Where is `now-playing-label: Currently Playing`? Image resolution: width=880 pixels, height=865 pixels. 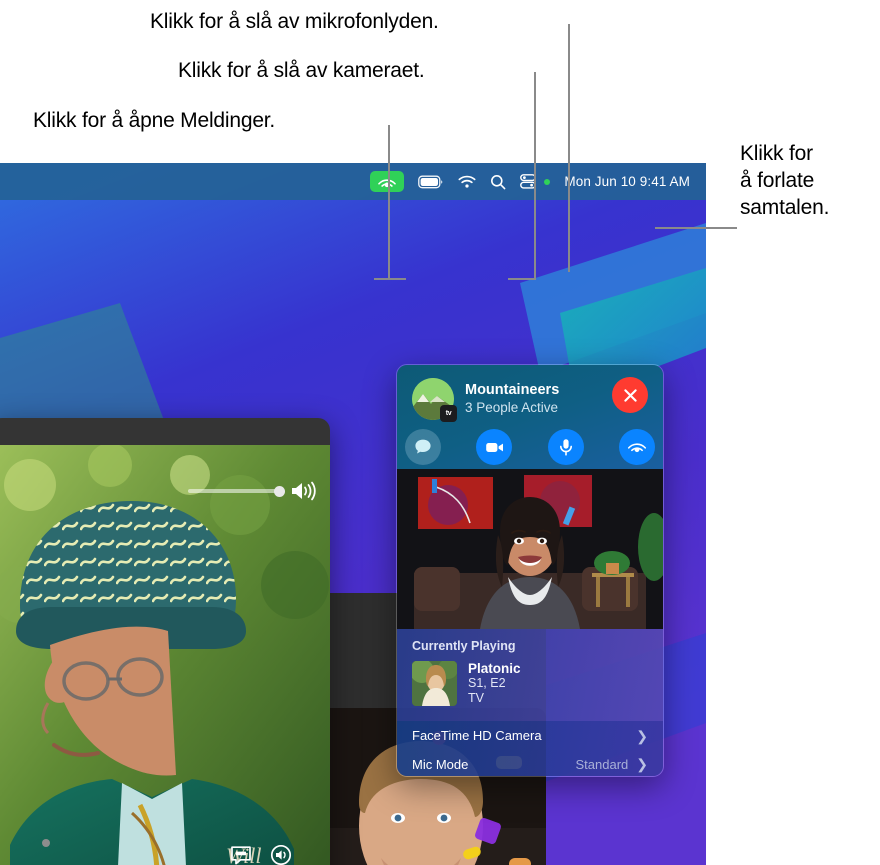
now-playing-label: Currently Playing is located at coordinates (464, 646).